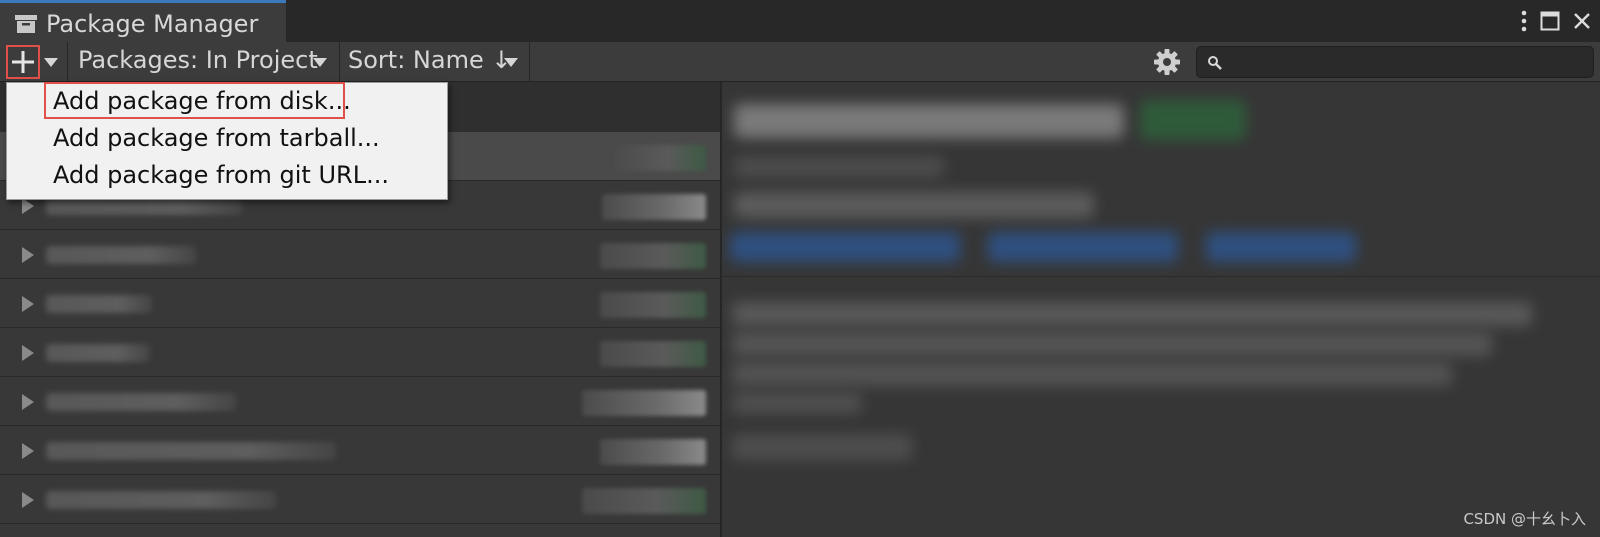 This screenshot has height=537, width=1600. What do you see at coordinates (1524, 21) in the screenshot?
I see `more-options-icon` at bounding box center [1524, 21].